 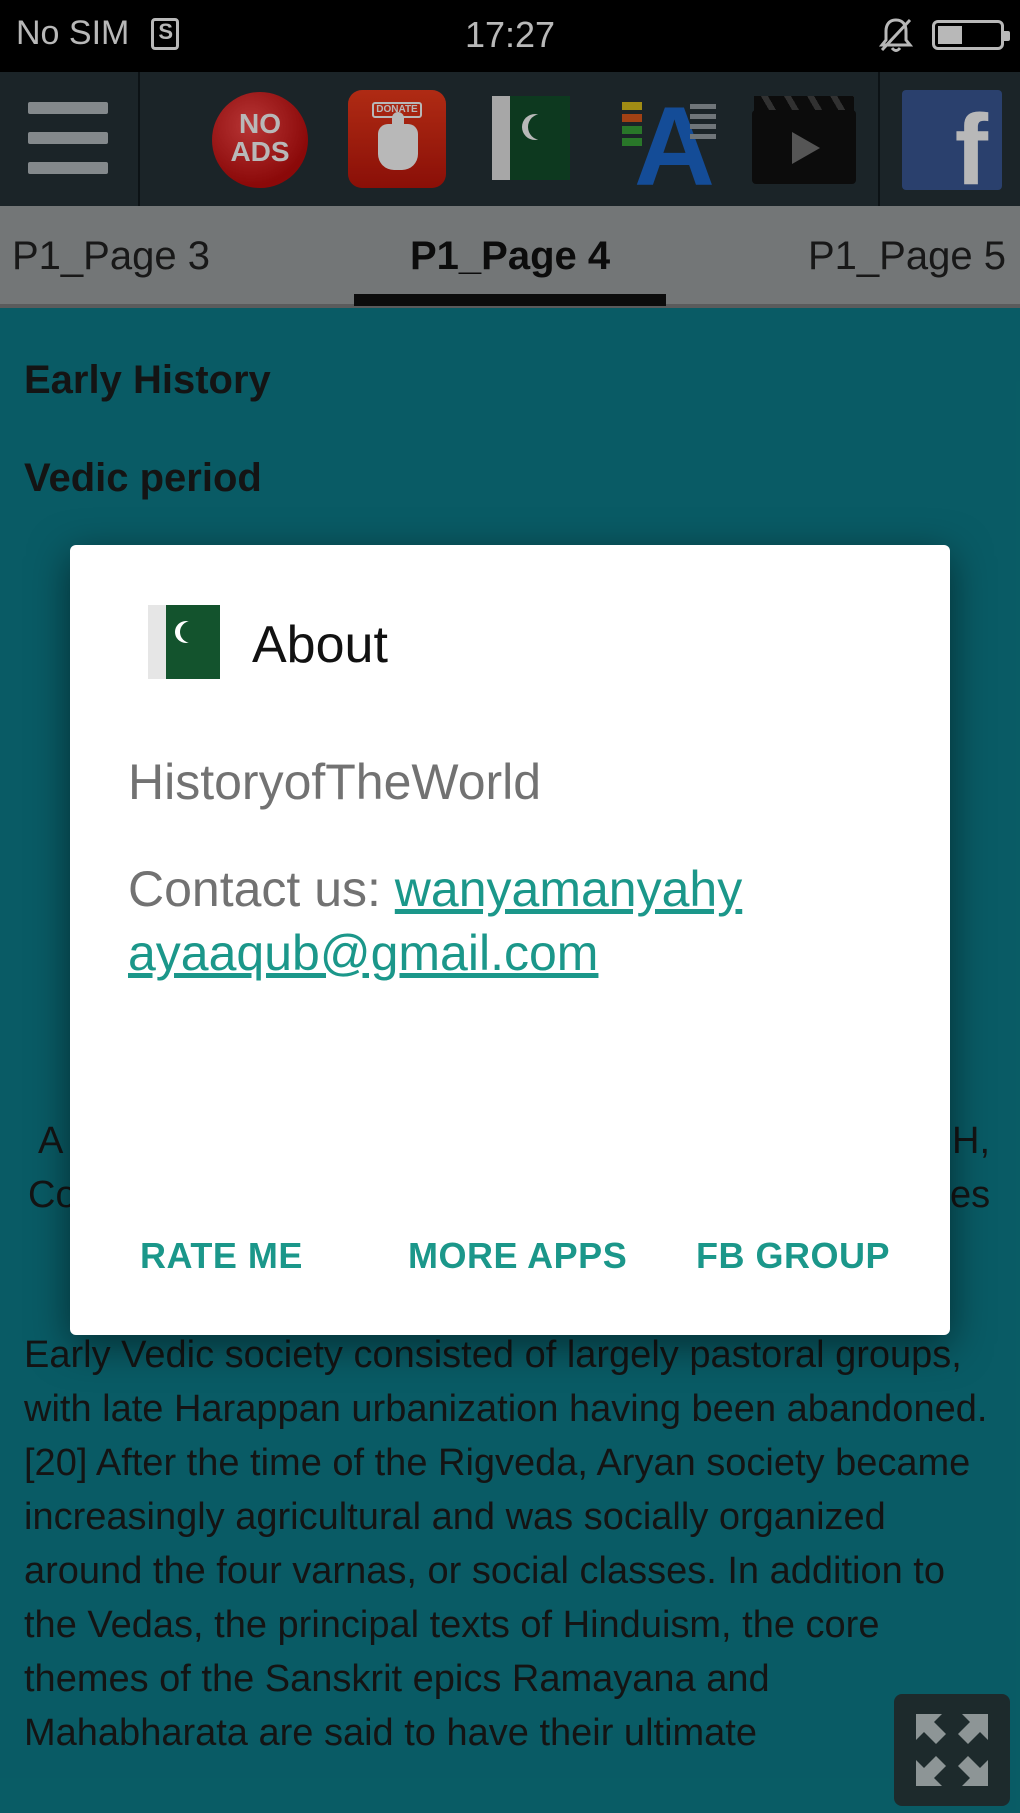 I want to click on app-icon, so click(x=184, y=642).